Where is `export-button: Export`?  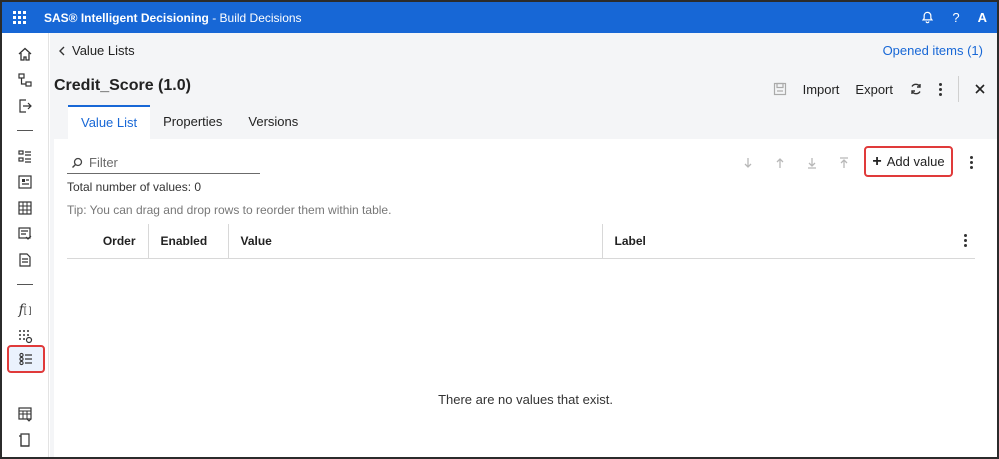
export-button: Export is located at coordinates (874, 89).